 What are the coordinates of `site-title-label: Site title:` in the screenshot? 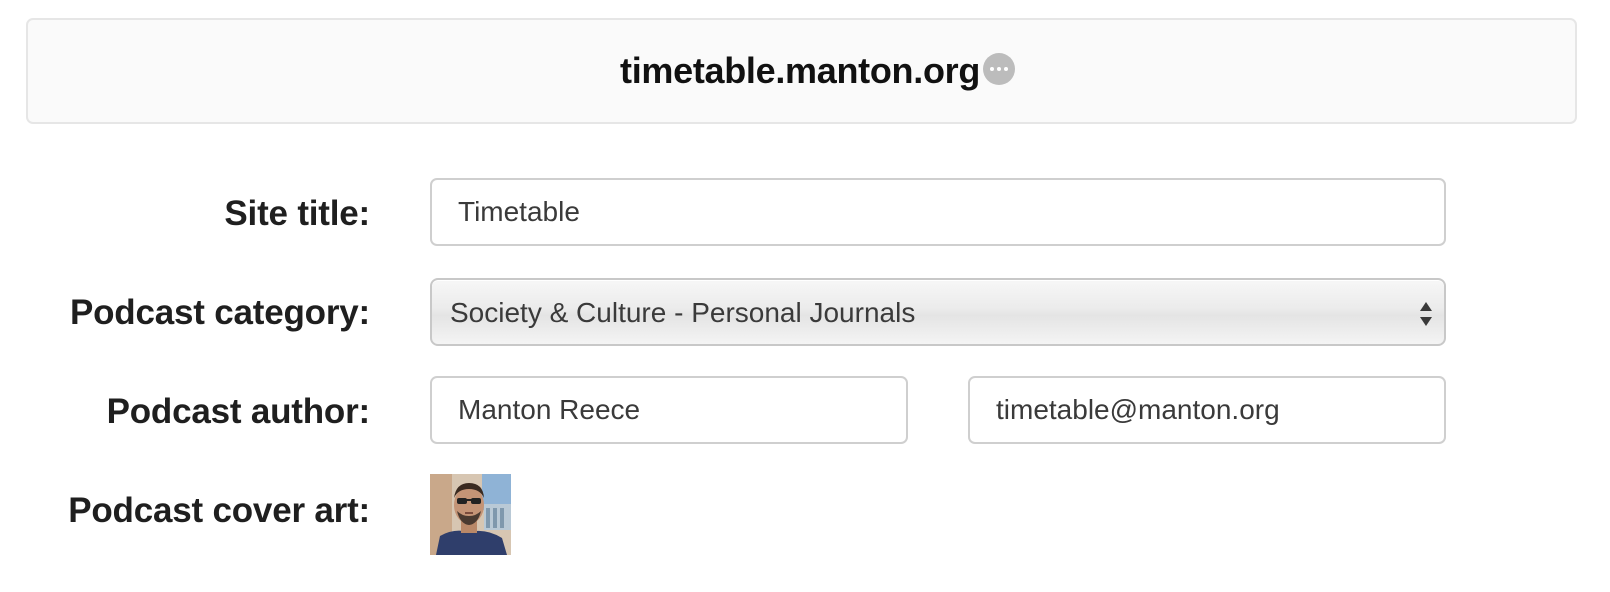 It's located at (297, 213).